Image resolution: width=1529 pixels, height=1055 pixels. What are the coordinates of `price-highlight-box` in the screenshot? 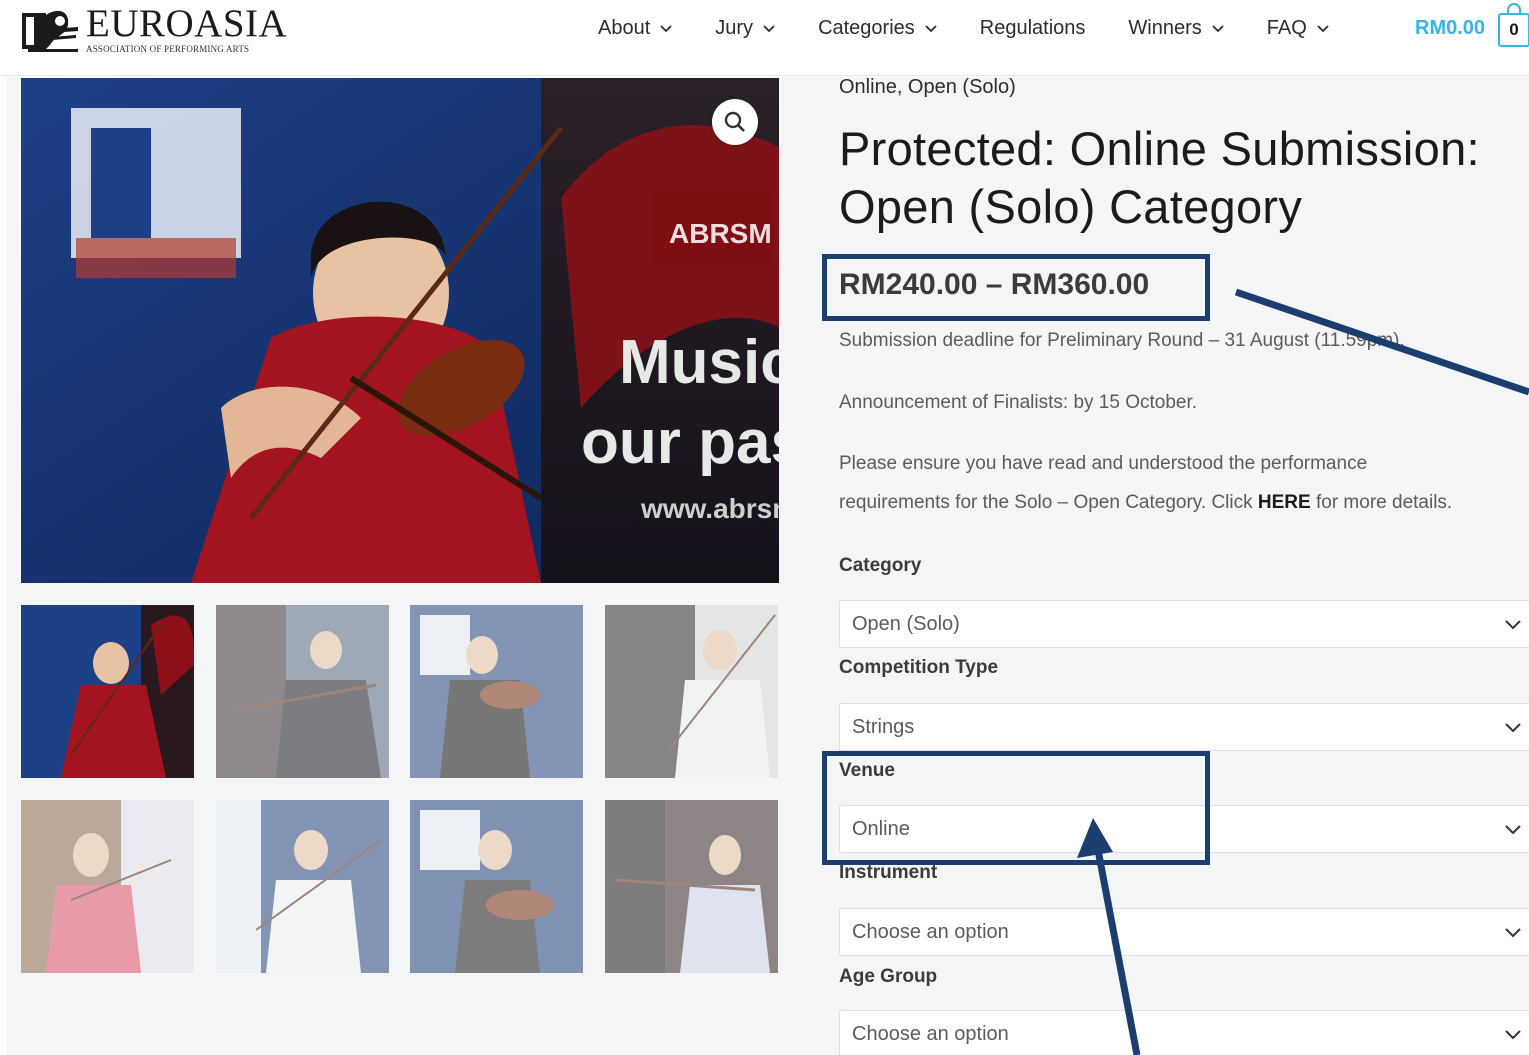 It's located at (1016, 287).